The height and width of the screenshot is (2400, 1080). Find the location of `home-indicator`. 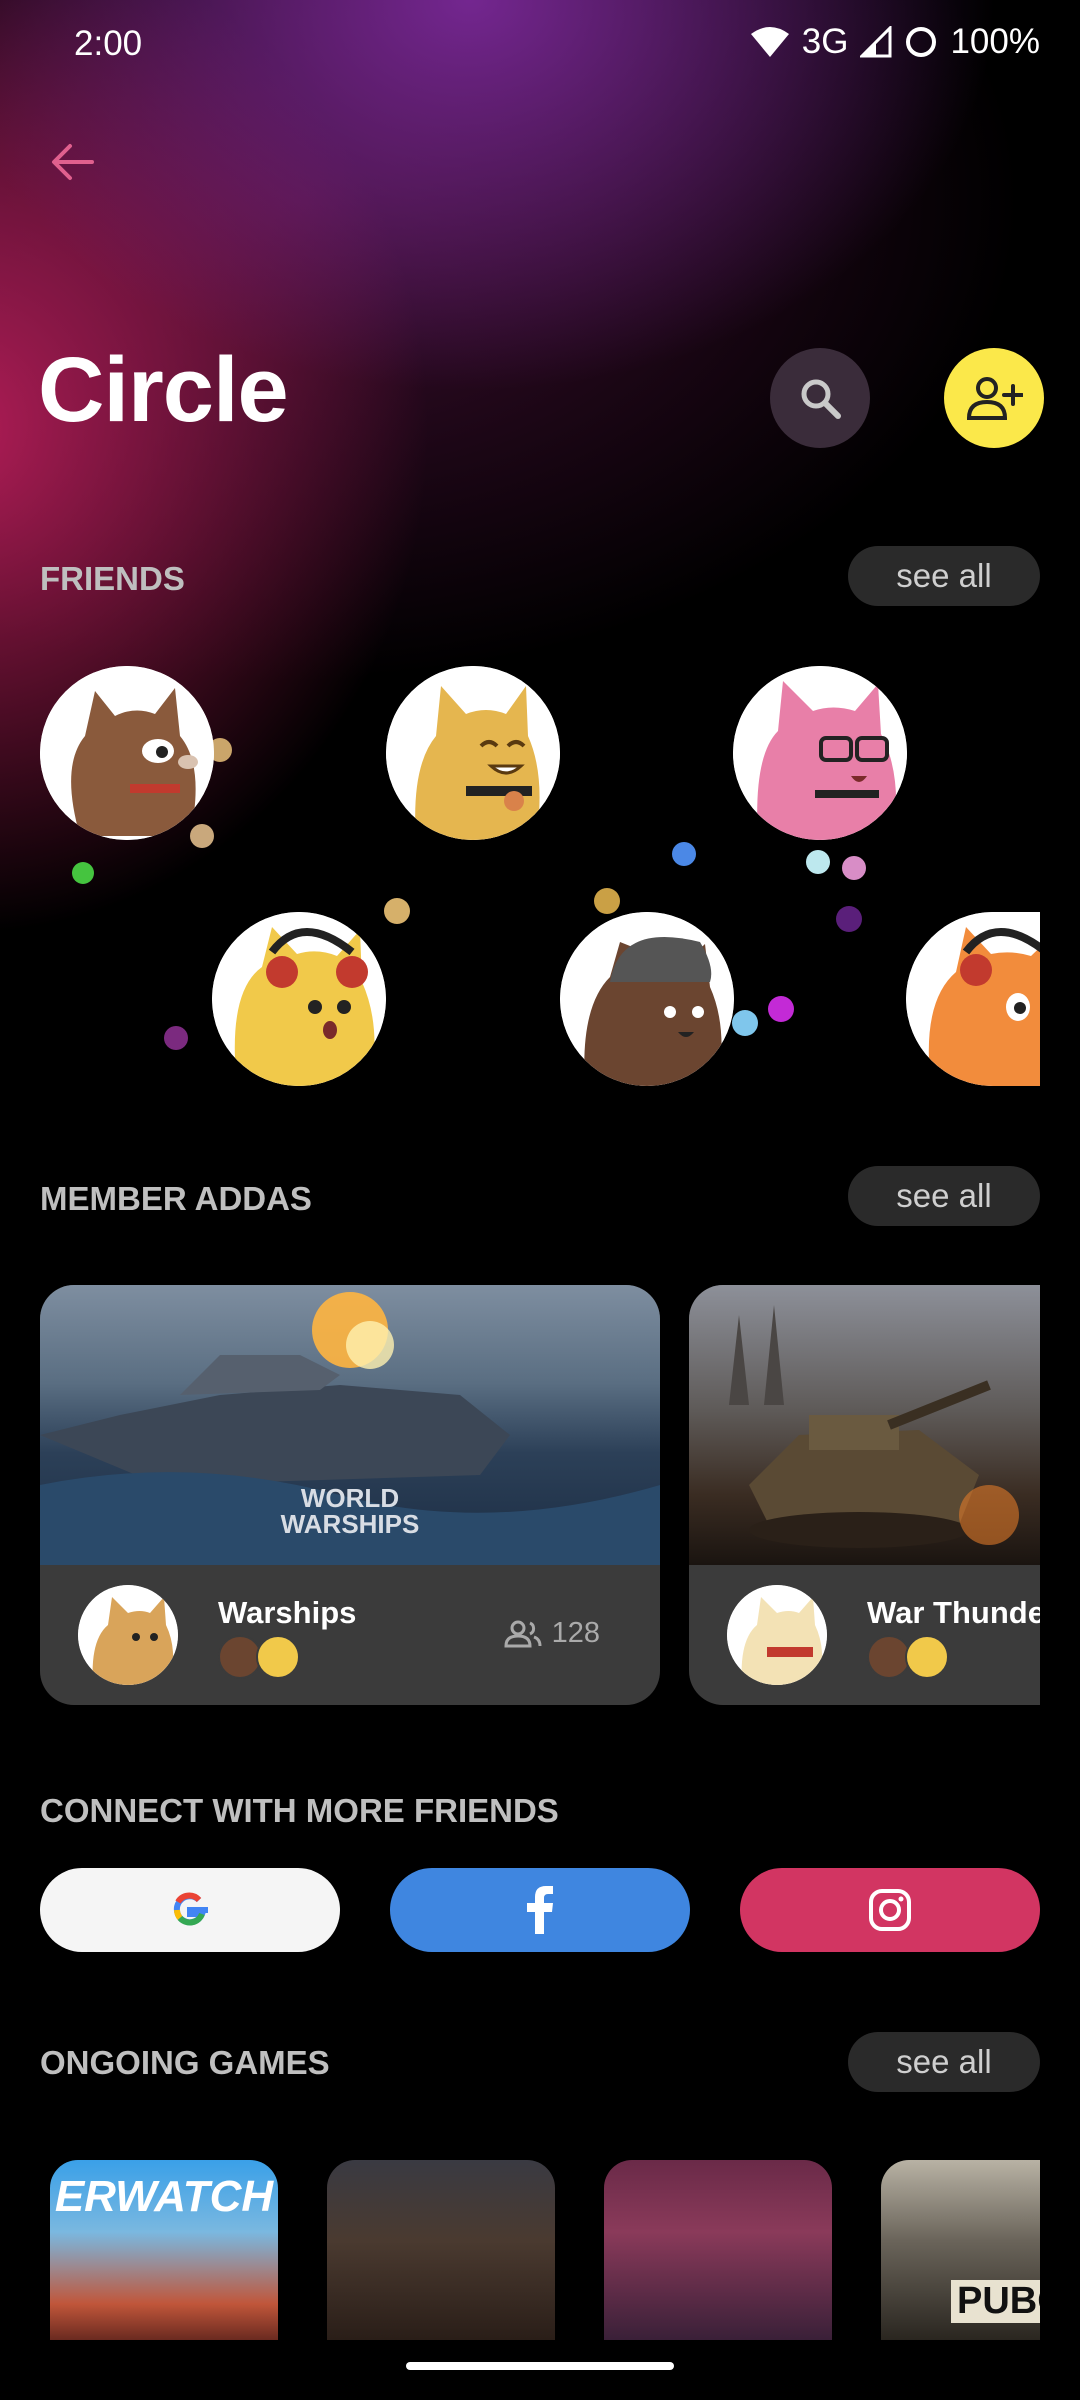

home-indicator is located at coordinates (540, 2366).